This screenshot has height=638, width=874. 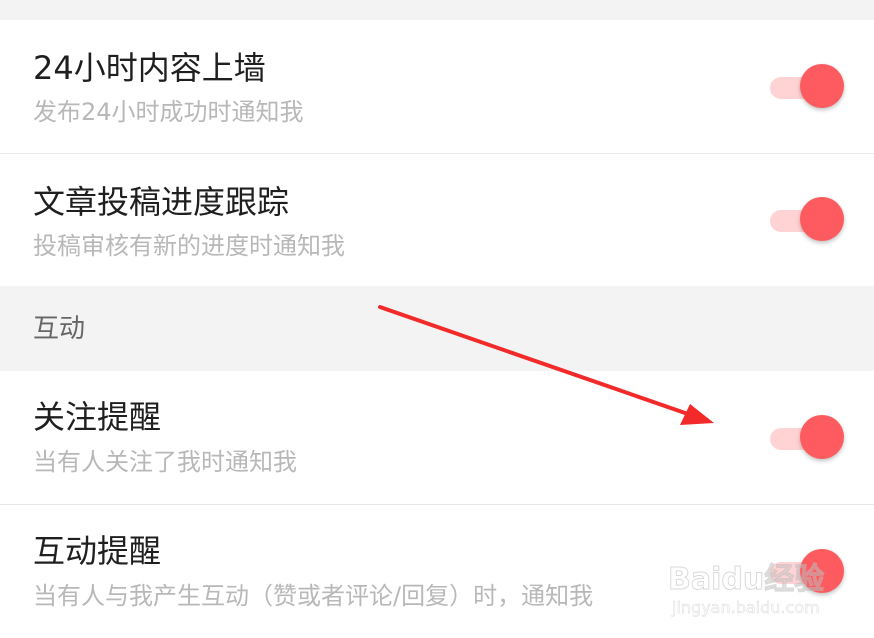 I want to click on setting-title: 文章投稿进度跟踪, so click(x=161, y=202).